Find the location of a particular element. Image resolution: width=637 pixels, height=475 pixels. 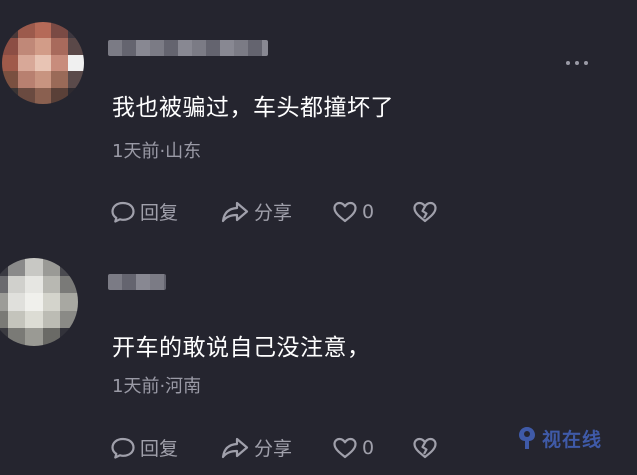

comment-text: 开车的敢说自己没注意， is located at coordinates (241, 348).